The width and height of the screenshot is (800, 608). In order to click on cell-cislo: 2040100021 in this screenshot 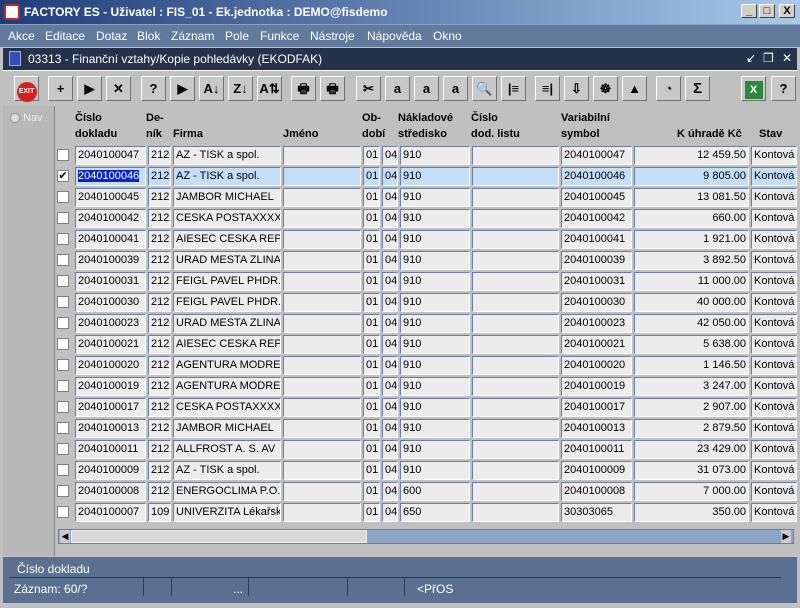, I will do `click(110, 344)`.